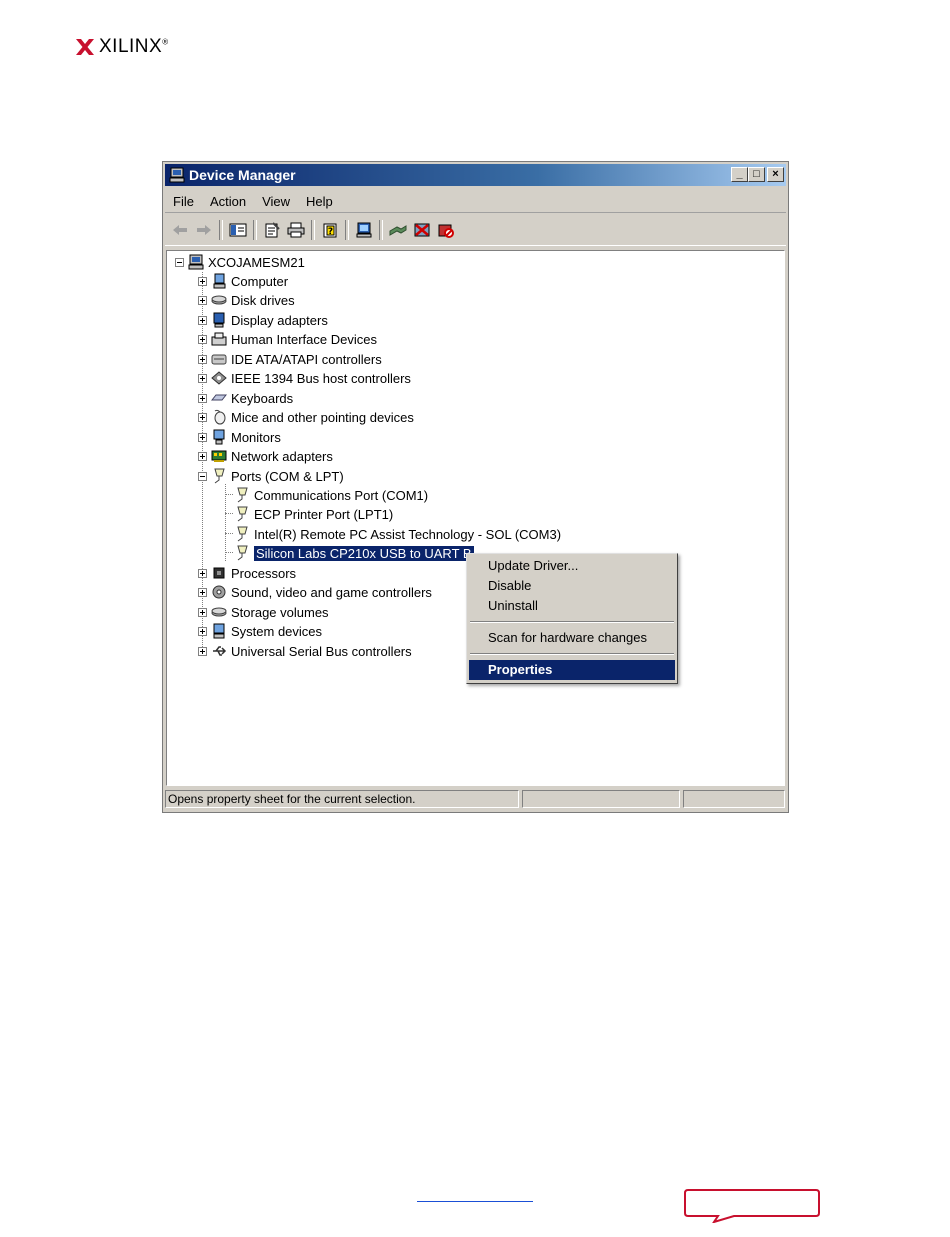 The height and width of the screenshot is (1237, 950). What do you see at coordinates (219, 417) in the screenshot?
I see `mouse-icon` at bounding box center [219, 417].